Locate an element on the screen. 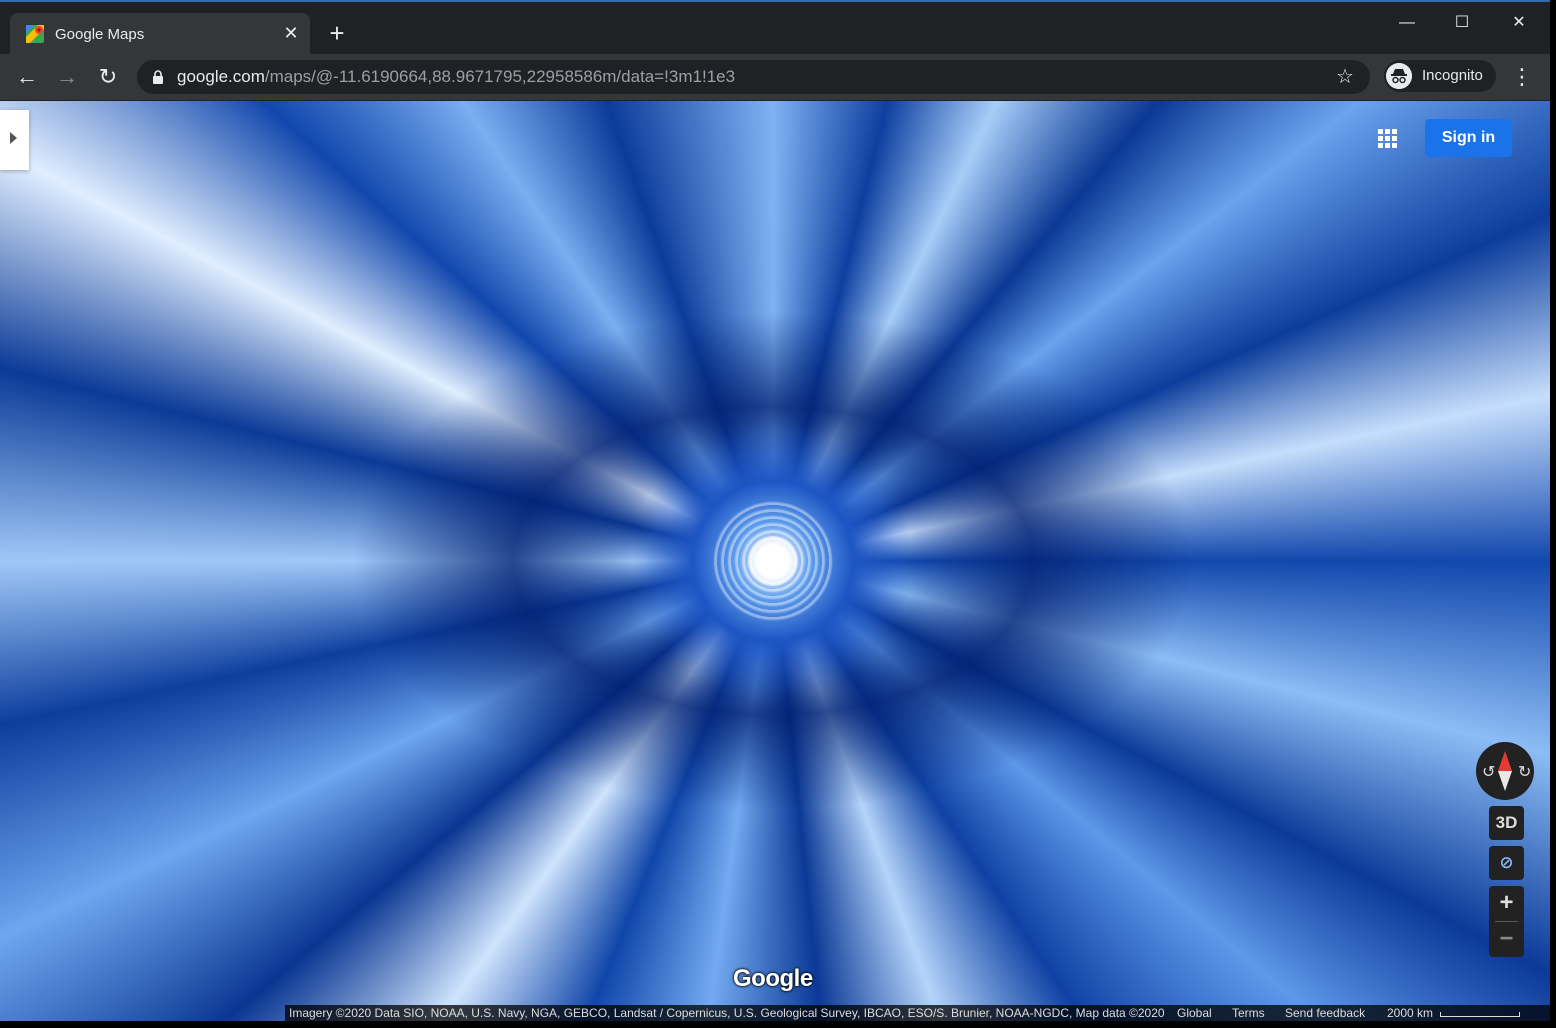 This screenshot has height=1028, width=1556. compass-south-icon is located at coordinates (1505, 781).